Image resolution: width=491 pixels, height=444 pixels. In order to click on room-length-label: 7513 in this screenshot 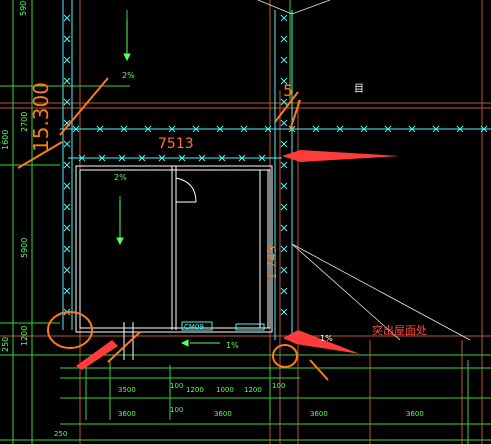, I will do `click(176, 144)`.